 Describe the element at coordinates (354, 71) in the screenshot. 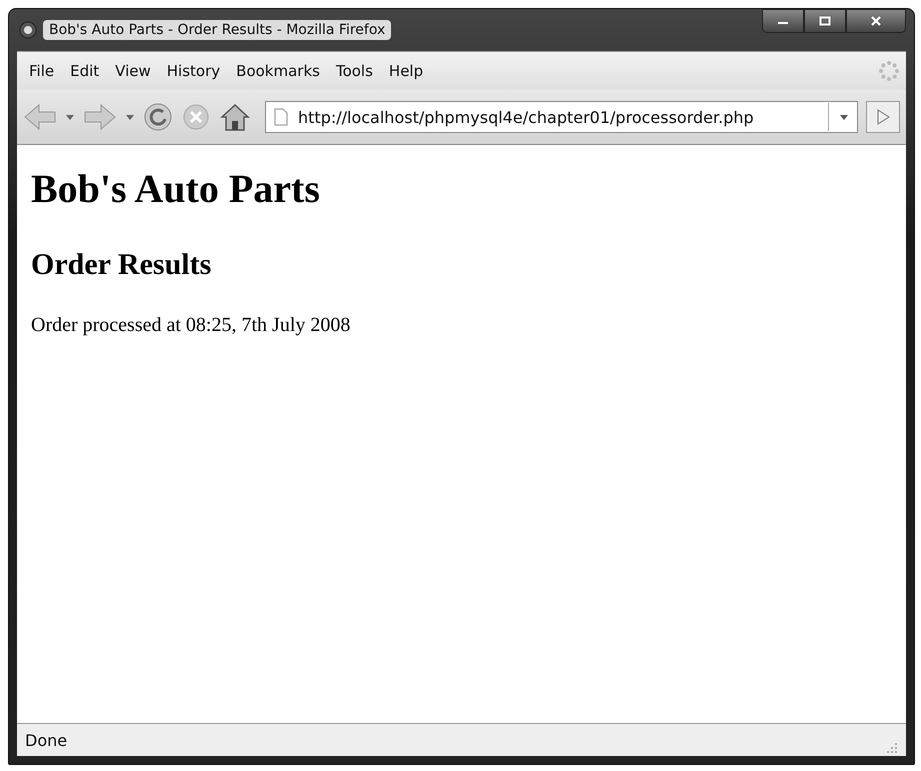

I see `menu-item: Tools` at that location.